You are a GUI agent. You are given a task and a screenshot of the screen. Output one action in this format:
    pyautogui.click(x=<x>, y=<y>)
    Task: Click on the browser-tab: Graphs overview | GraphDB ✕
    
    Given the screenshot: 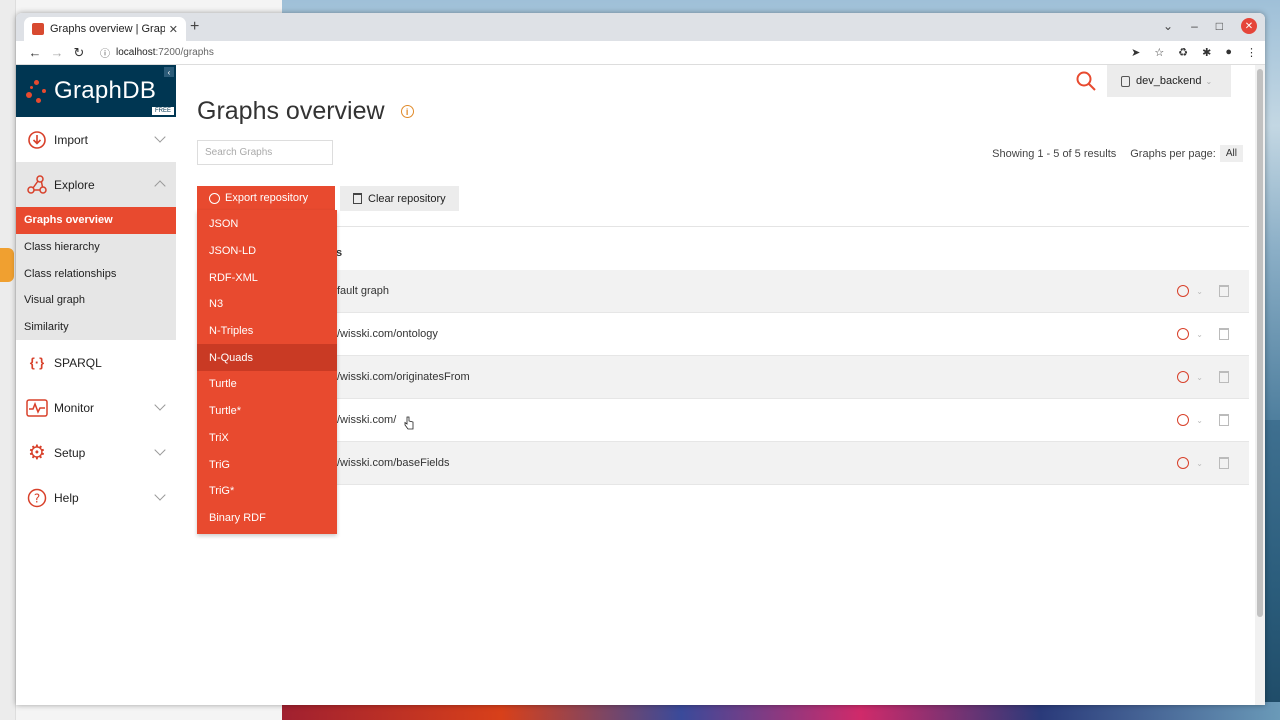 What is the action you would take?
    pyautogui.click(x=105, y=29)
    